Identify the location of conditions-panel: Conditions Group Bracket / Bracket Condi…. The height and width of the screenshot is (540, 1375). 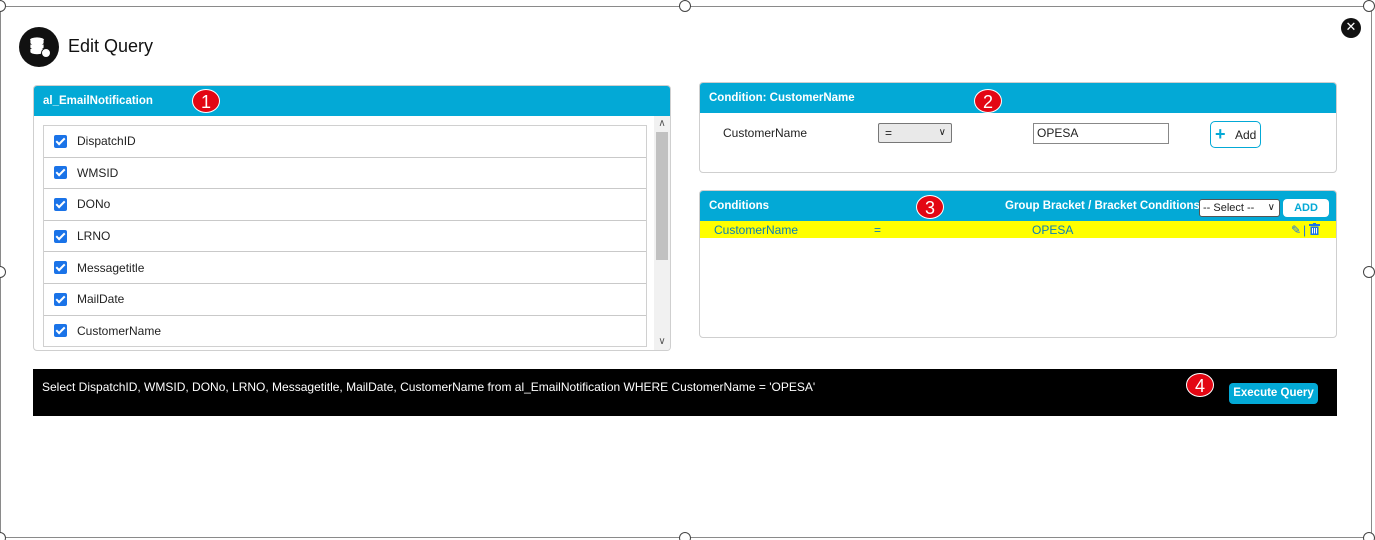
(1018, 264).